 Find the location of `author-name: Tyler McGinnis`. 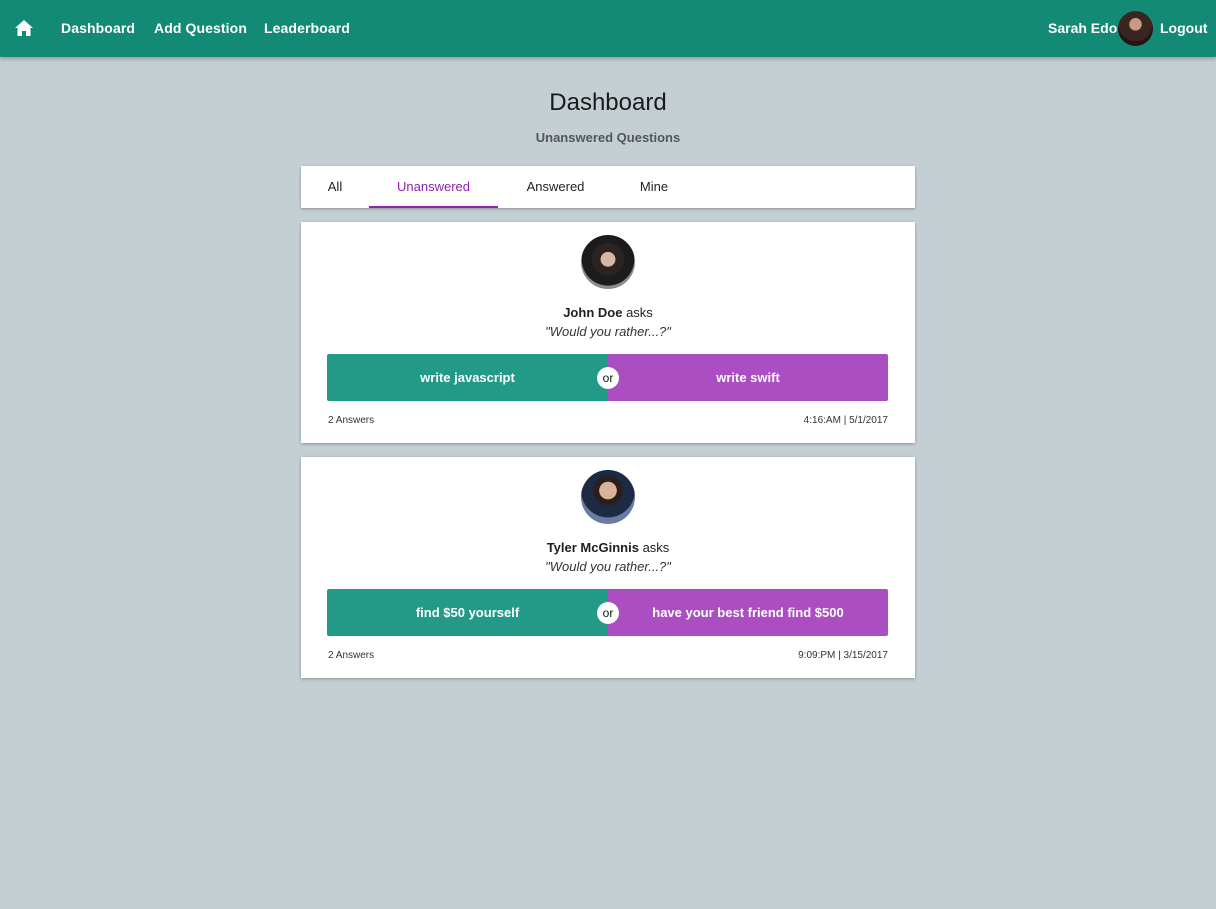

author-name: Tyler McGinnis is located at coordinates (592, 547).